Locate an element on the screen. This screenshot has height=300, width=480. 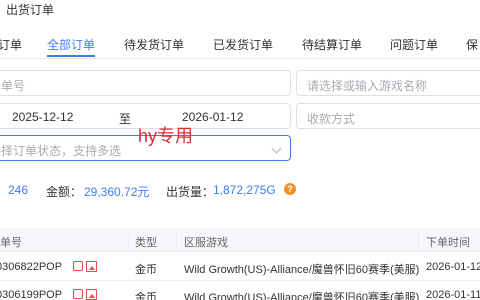
table-header: 单号 类型 区服游戏 下单时间 is located at coordinates (240, 240).